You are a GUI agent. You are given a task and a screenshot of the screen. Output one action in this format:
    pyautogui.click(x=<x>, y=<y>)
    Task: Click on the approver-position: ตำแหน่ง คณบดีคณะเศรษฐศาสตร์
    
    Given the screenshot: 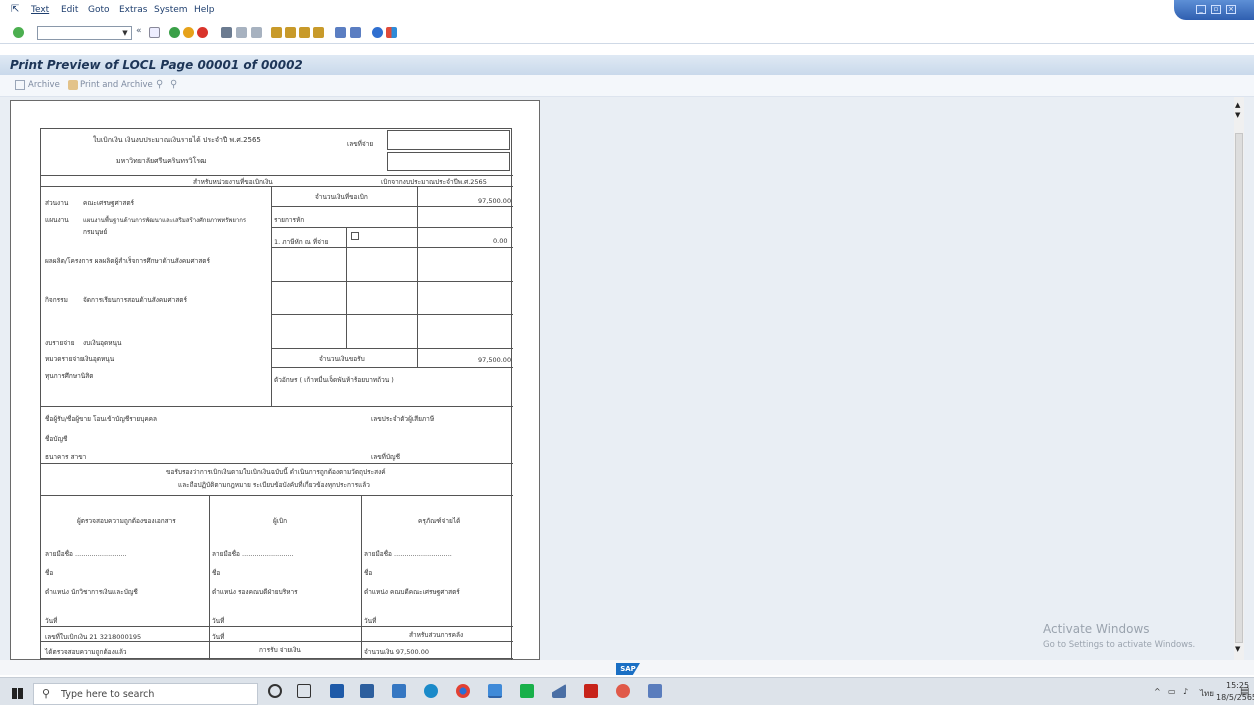 What is the action you would take?
    pyautogui.click(x=412, y=592)
    